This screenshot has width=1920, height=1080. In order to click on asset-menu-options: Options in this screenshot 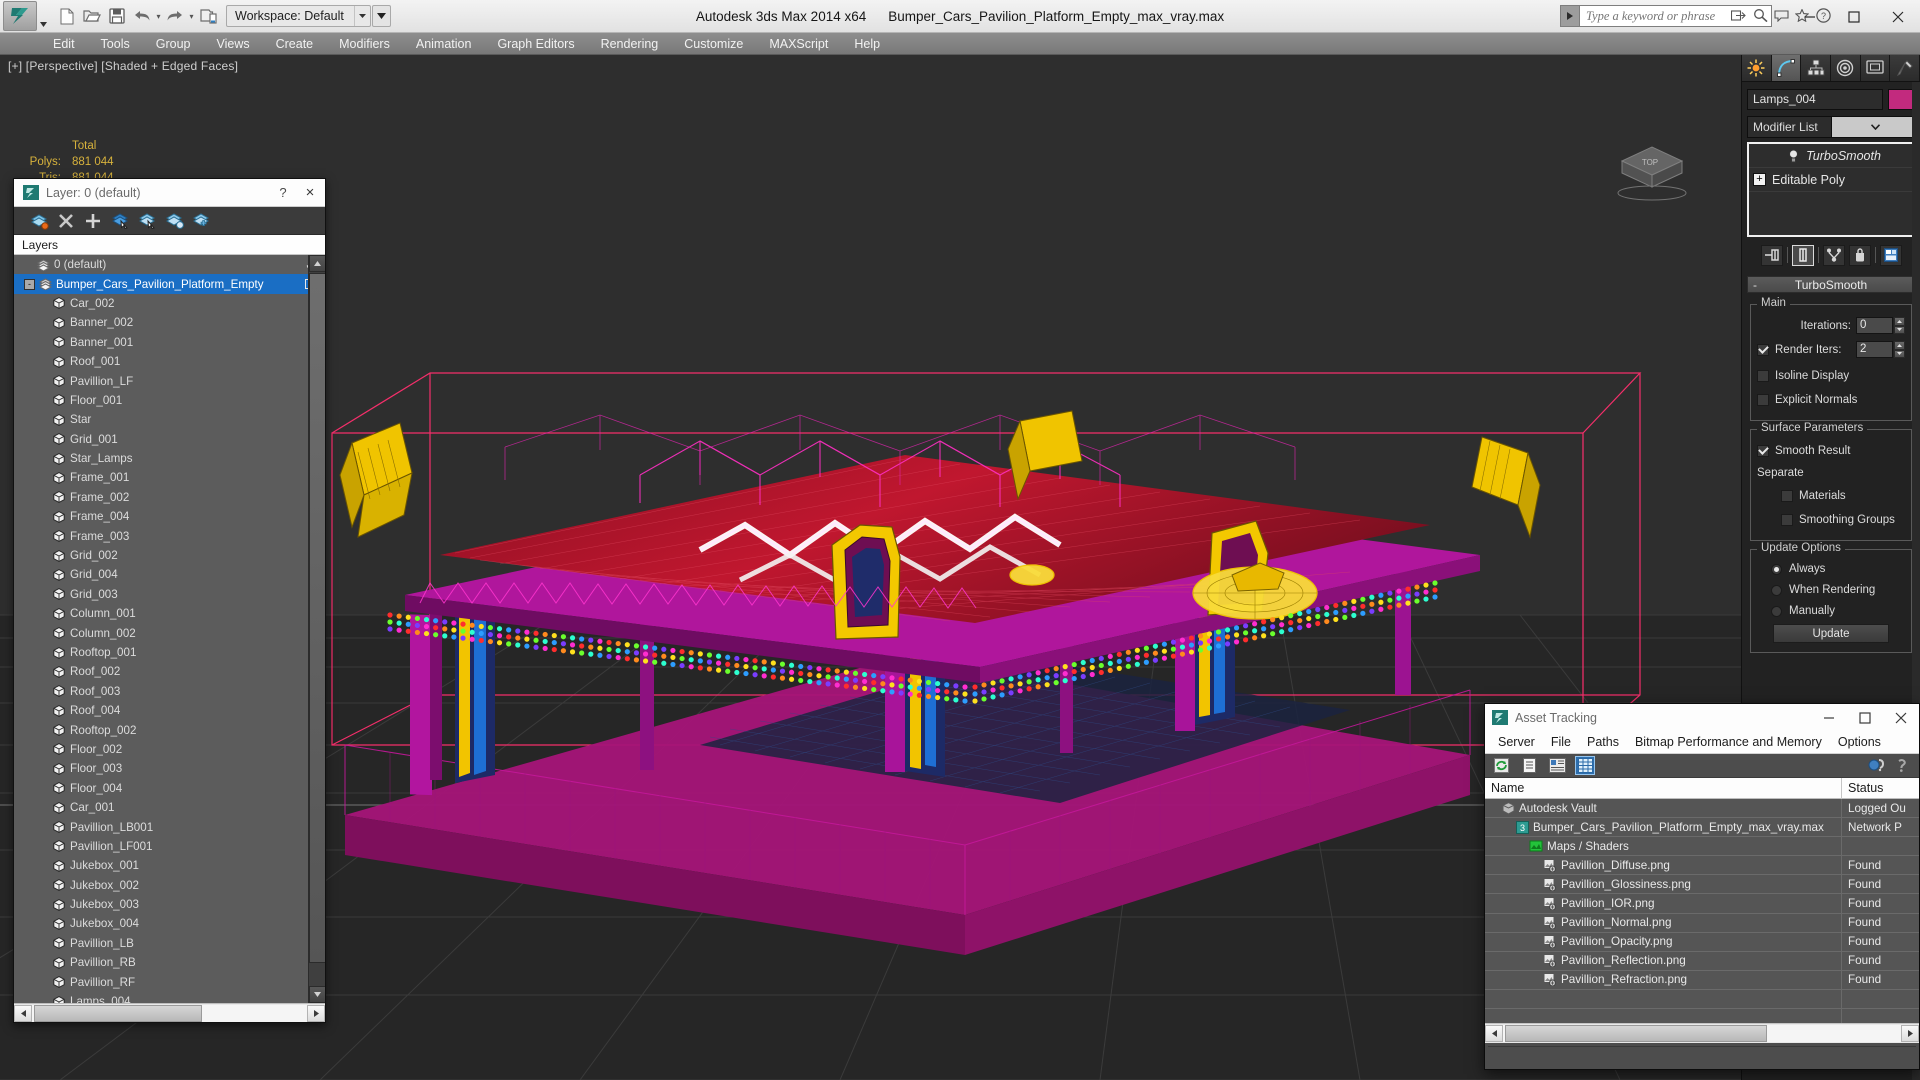, I will do `click(1859, 742)`.